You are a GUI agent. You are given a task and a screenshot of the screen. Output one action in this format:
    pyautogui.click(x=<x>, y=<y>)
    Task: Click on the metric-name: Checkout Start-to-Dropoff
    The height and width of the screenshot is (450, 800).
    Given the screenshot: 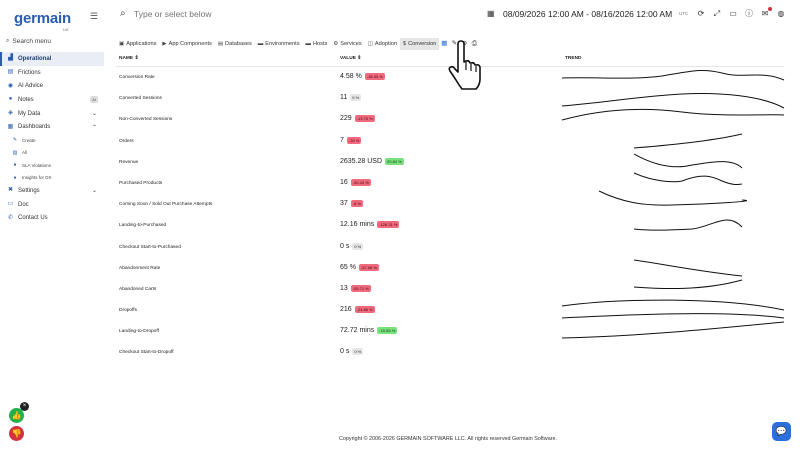 What is the action you would take?
    pyautogui.click(x=146, y=353)
    